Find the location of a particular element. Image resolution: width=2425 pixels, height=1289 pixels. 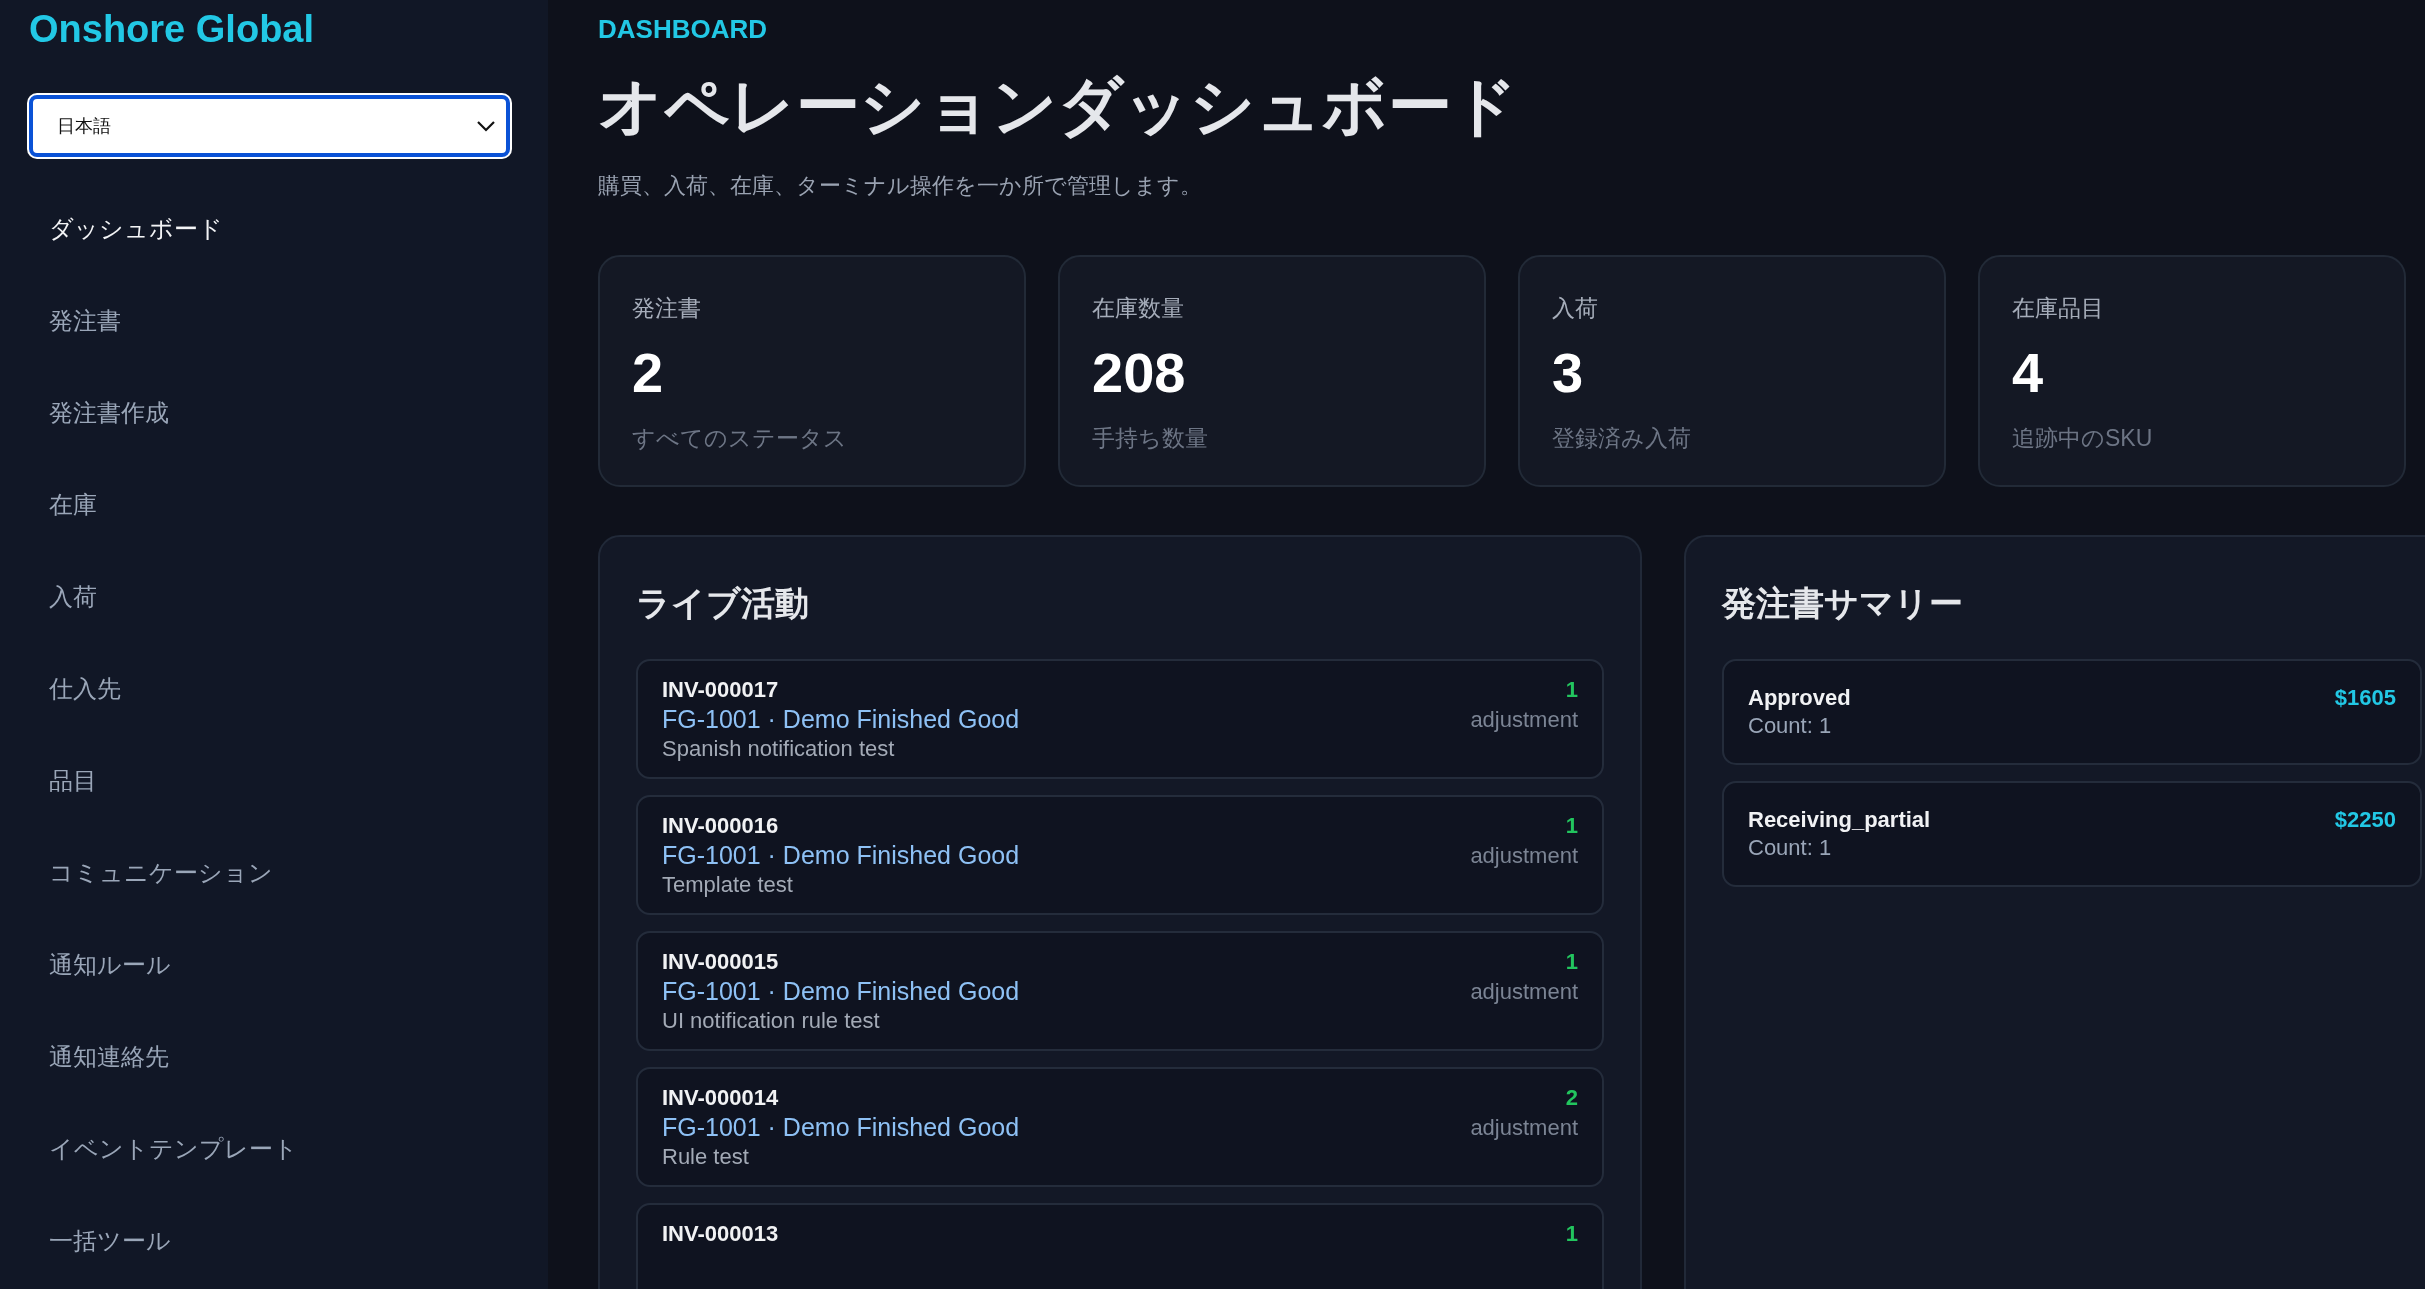

nav-item: 仕入先 is located at coordinates (85, 689).